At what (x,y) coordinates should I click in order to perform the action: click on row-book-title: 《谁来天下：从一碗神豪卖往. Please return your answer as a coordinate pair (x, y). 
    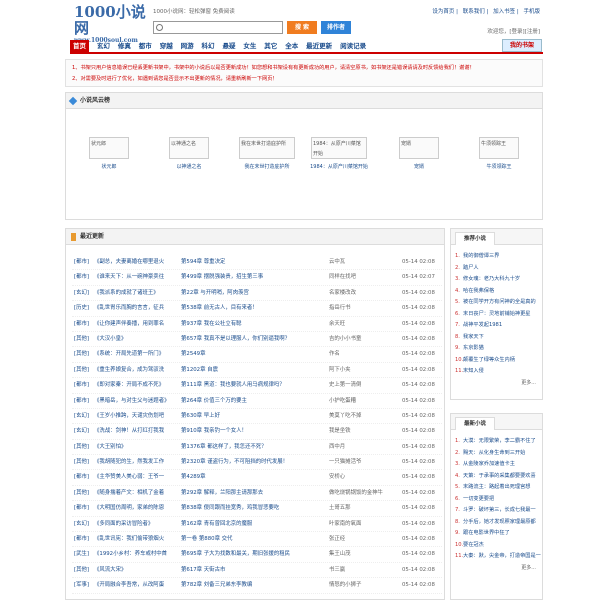
    Looking at the image, I should click on (136, 277).